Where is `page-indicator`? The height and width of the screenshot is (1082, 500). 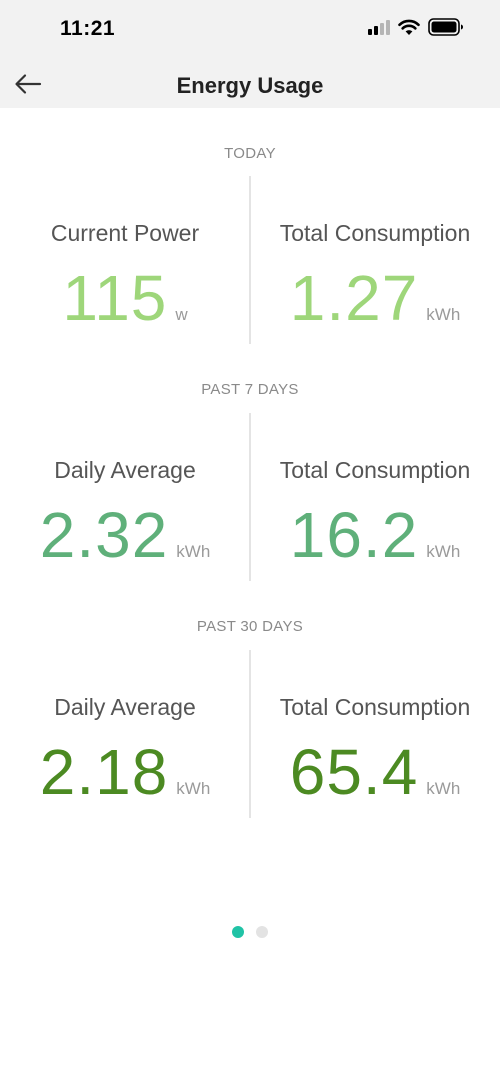
page-indicator is located at coordinates (250, 932).